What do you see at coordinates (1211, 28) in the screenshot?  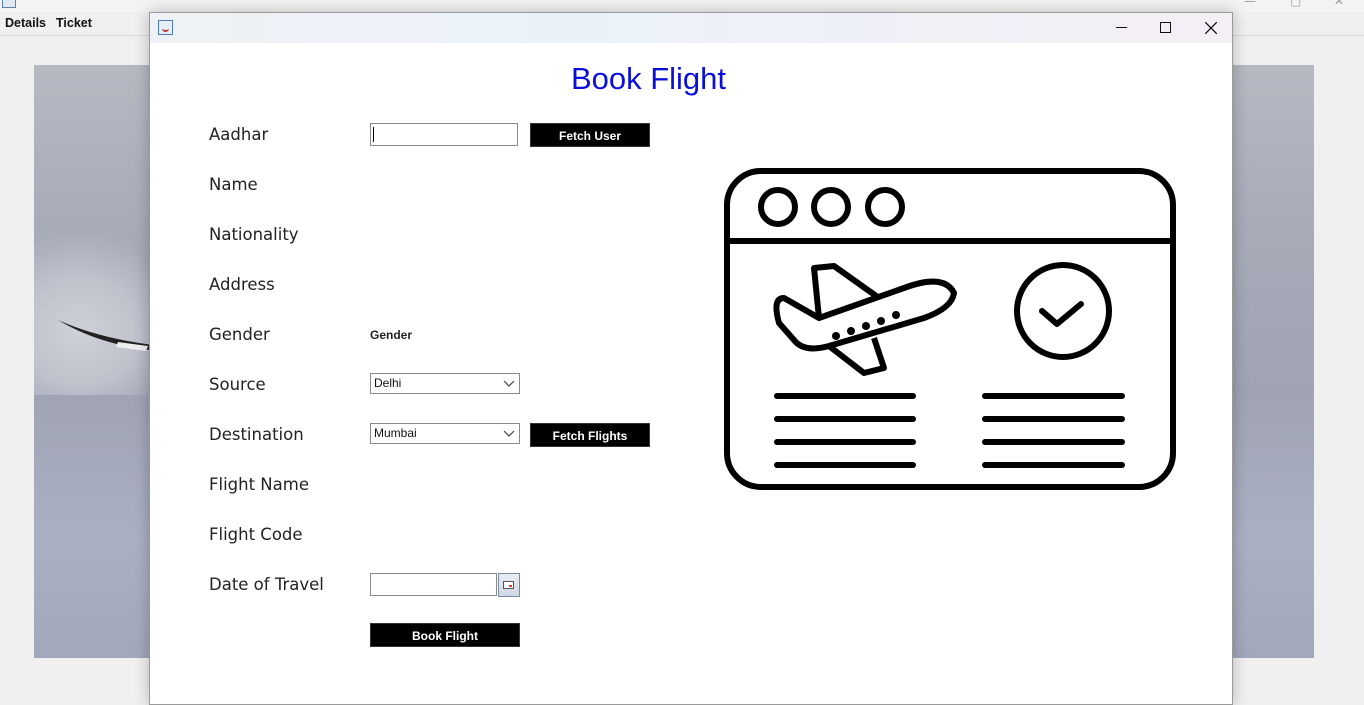 I see `close-icon` at bounding box center [1211, 28].